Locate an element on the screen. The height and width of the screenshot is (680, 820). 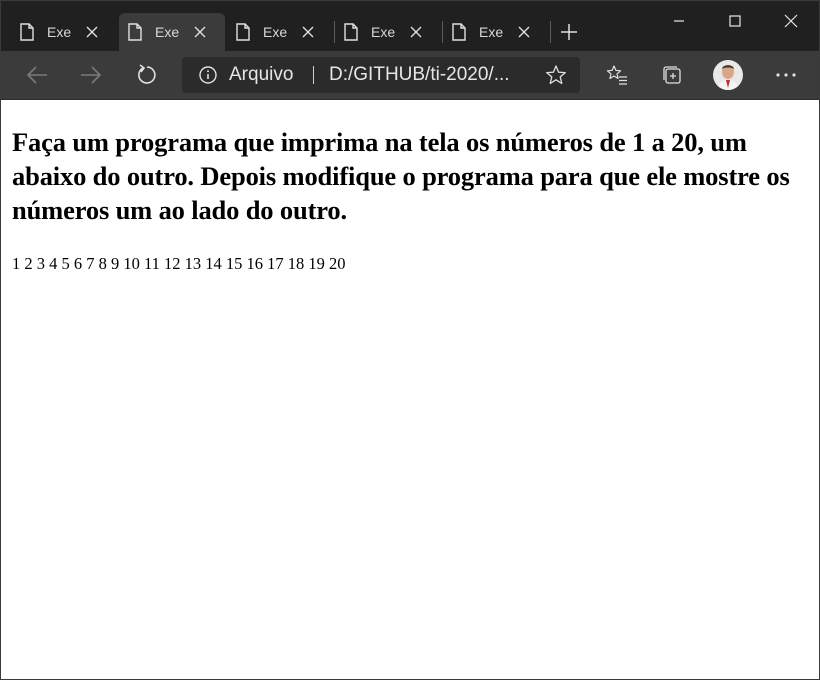
tab-strip: Exer Exer Exer Exer Exer is located at coordinates (410, 26).